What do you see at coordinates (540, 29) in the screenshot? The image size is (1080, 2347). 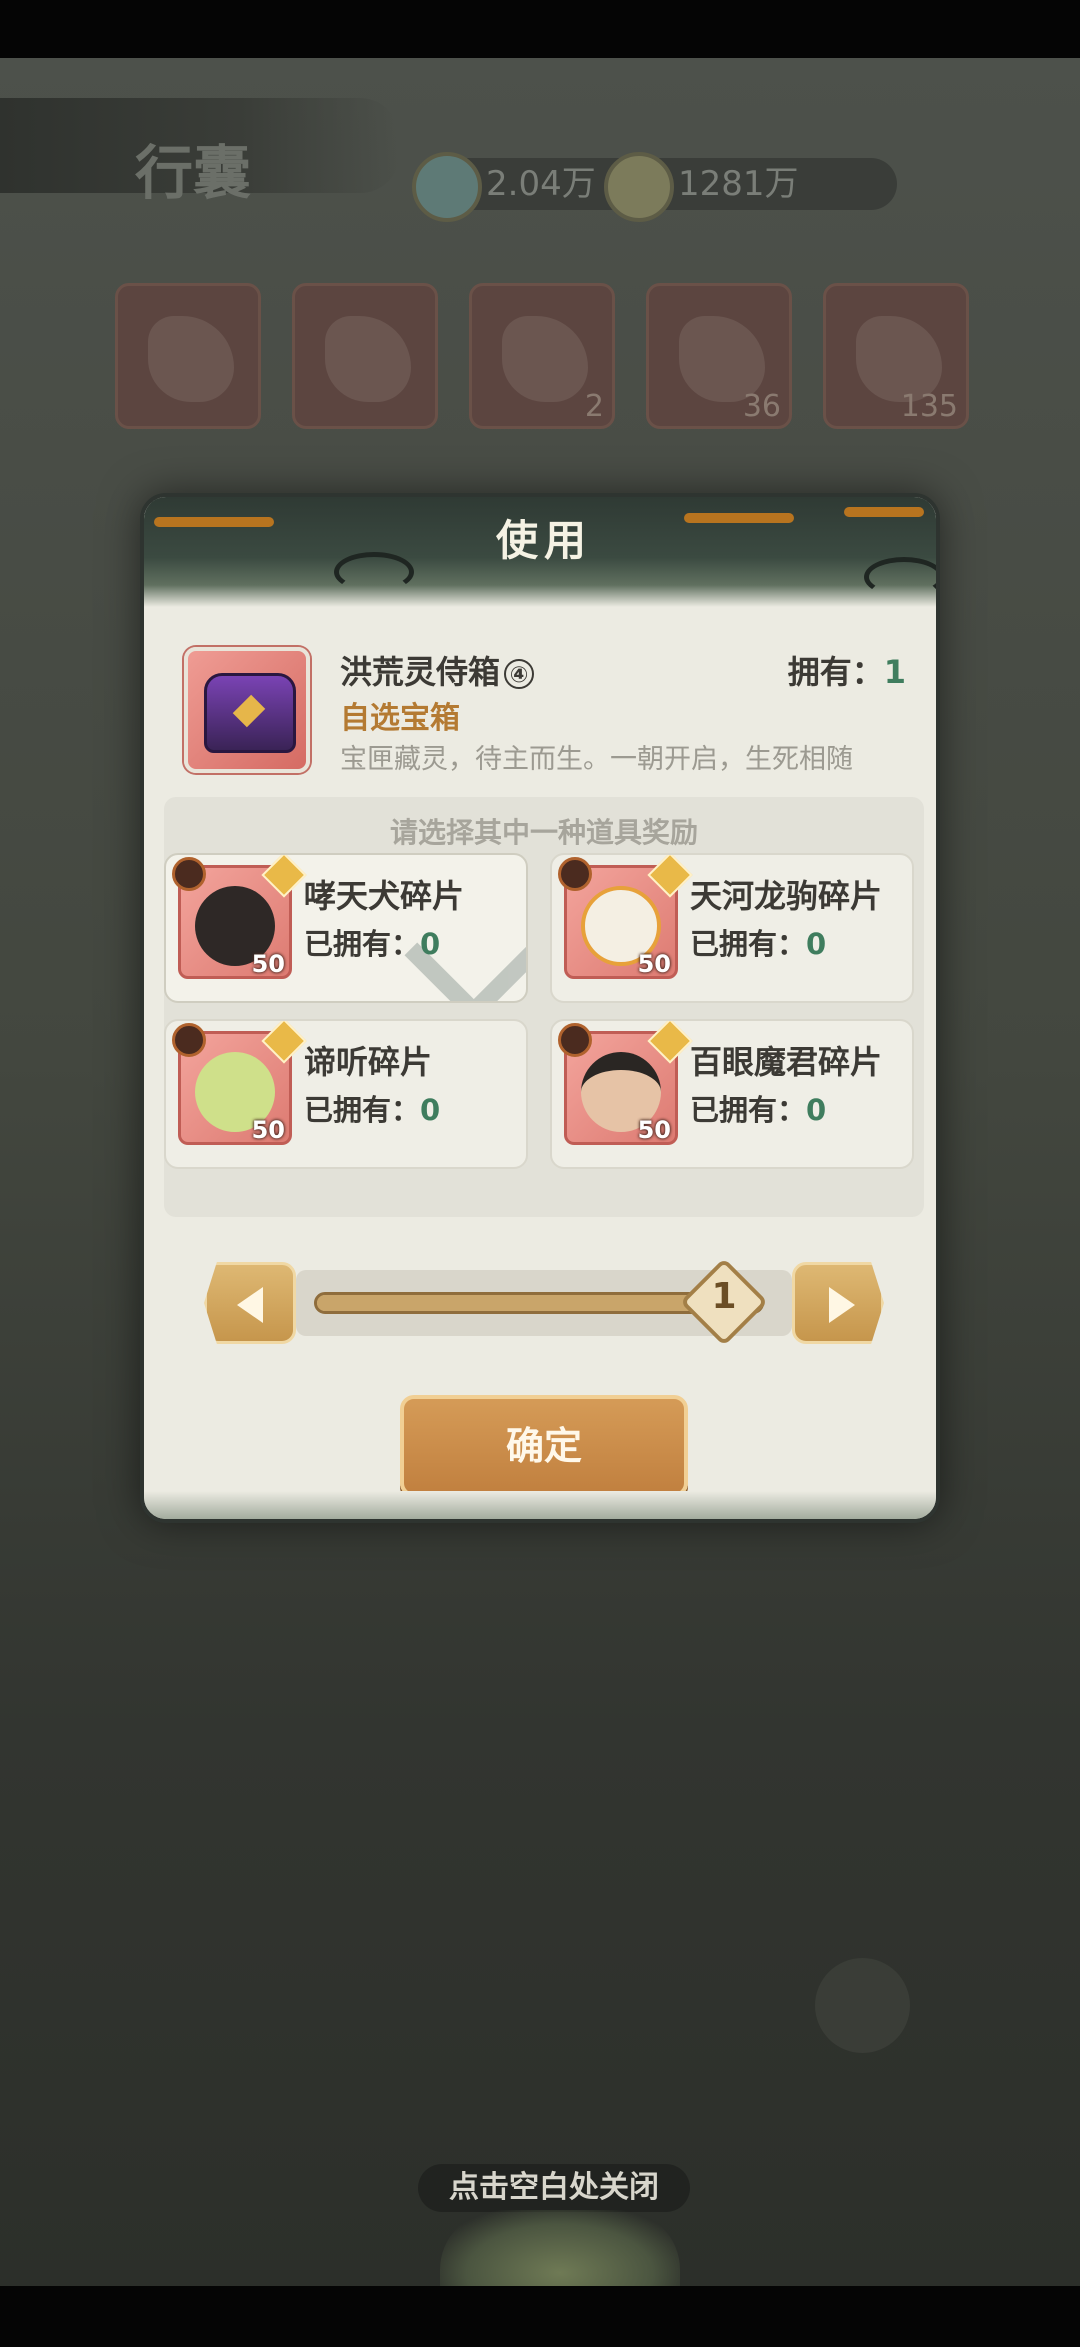 I see `status-bar` at bounding box center [540, 29].